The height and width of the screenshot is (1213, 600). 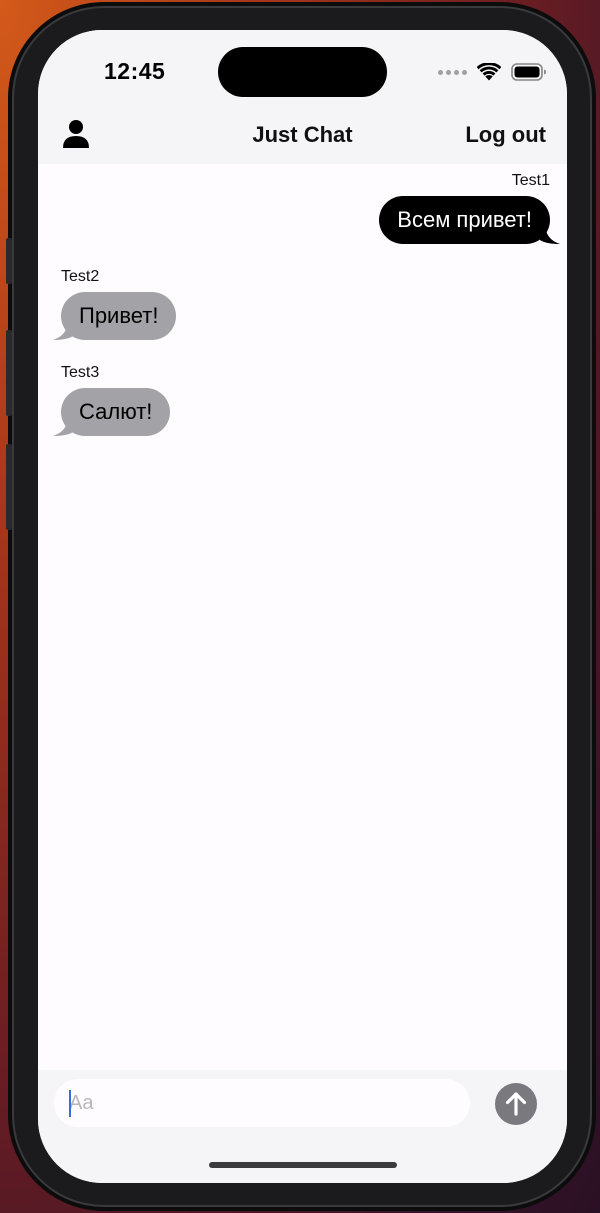 I want to click on status-time: 12:45, so click(x=135, y=71).